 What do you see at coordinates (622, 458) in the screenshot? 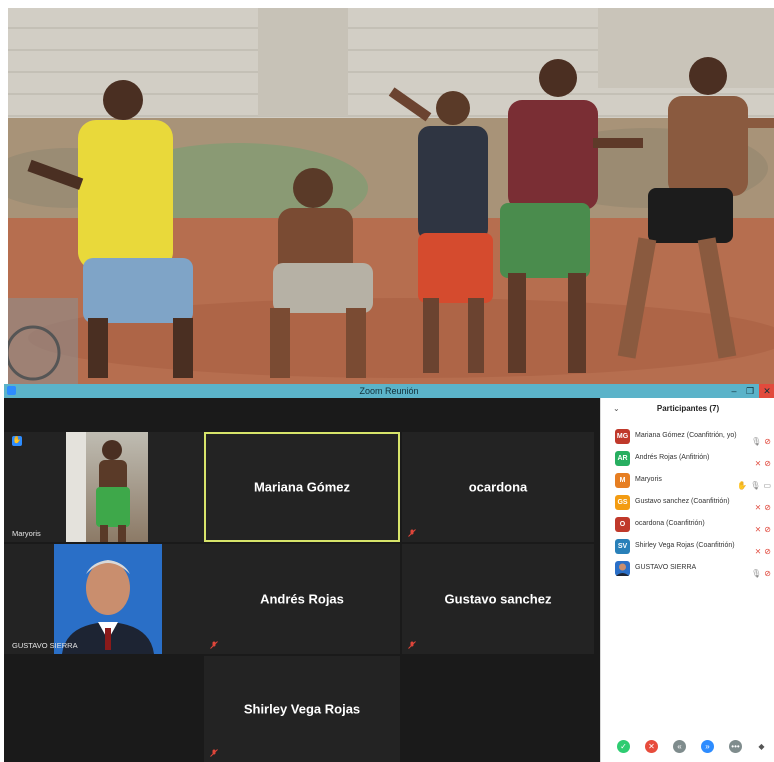
I see `avatar: AR` at bounding box center [622, 458].